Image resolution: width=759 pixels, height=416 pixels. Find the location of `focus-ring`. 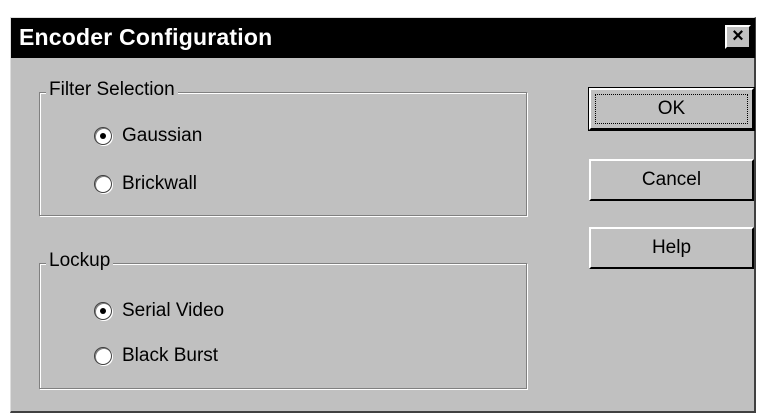

focus-ring is located at coordinates (671, 109).